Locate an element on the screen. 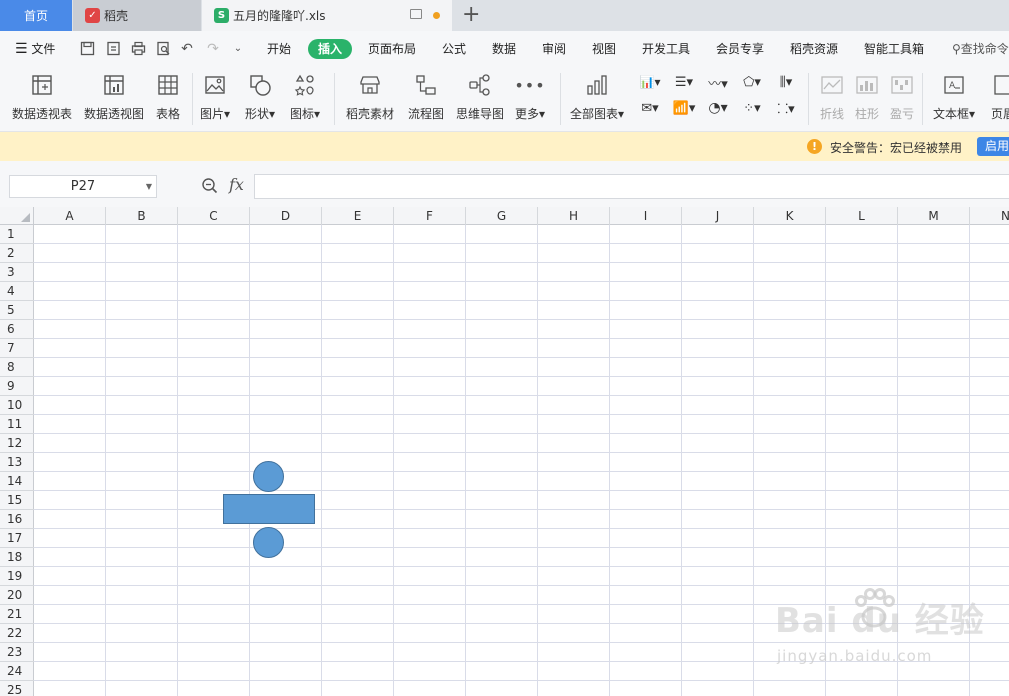 This screenshot has height=696, width=1009. new-tab-button: + is located at coordinates (471, 15).